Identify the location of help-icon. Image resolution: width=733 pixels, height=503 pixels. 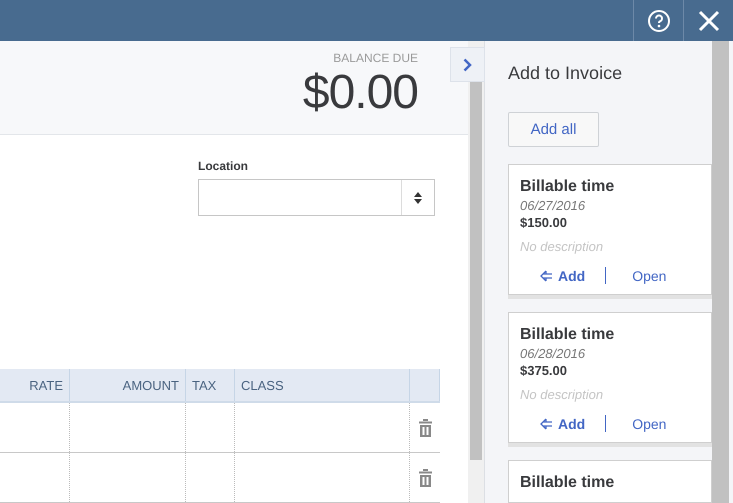
(658, 20).